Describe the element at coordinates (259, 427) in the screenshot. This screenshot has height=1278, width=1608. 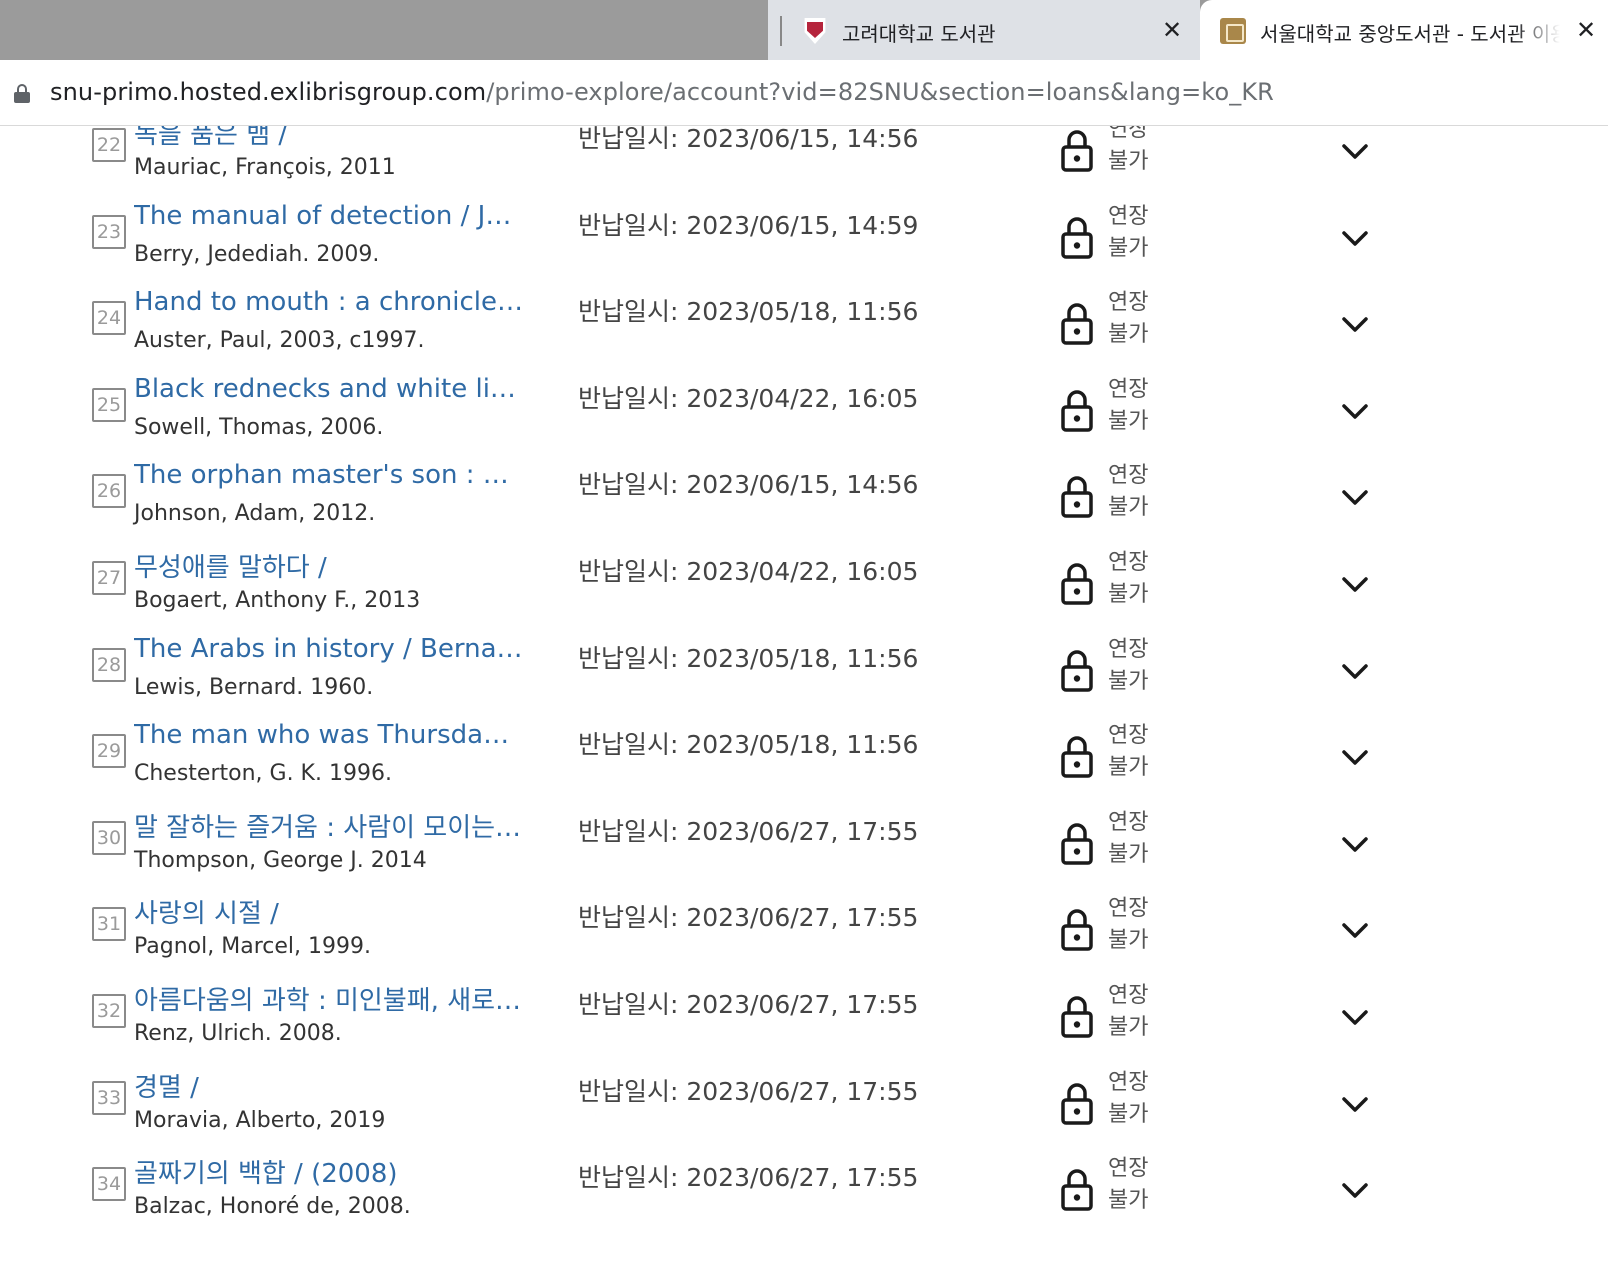
I see `loan-author: Sowell, Thomas, 2006.` at that location.